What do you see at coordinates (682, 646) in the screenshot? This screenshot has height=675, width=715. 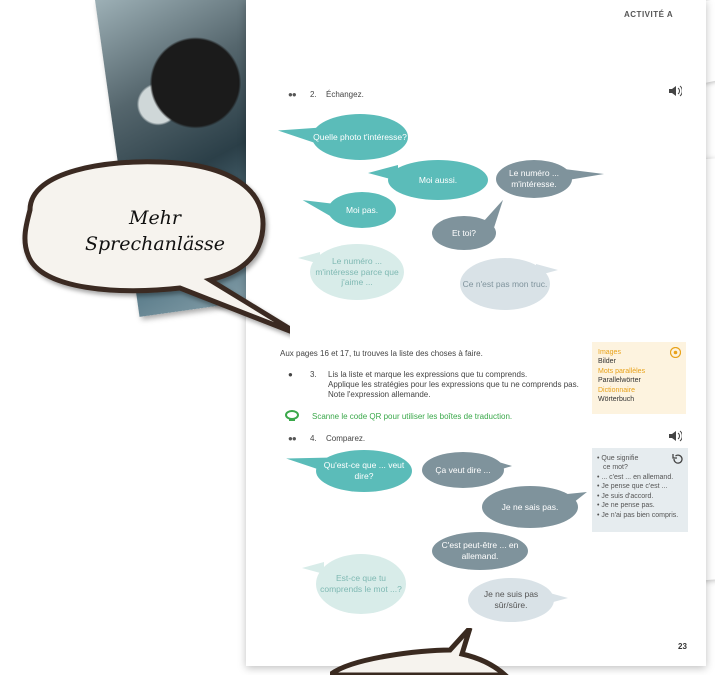 I see `page-number: 23` at bounding box center [682, 646].